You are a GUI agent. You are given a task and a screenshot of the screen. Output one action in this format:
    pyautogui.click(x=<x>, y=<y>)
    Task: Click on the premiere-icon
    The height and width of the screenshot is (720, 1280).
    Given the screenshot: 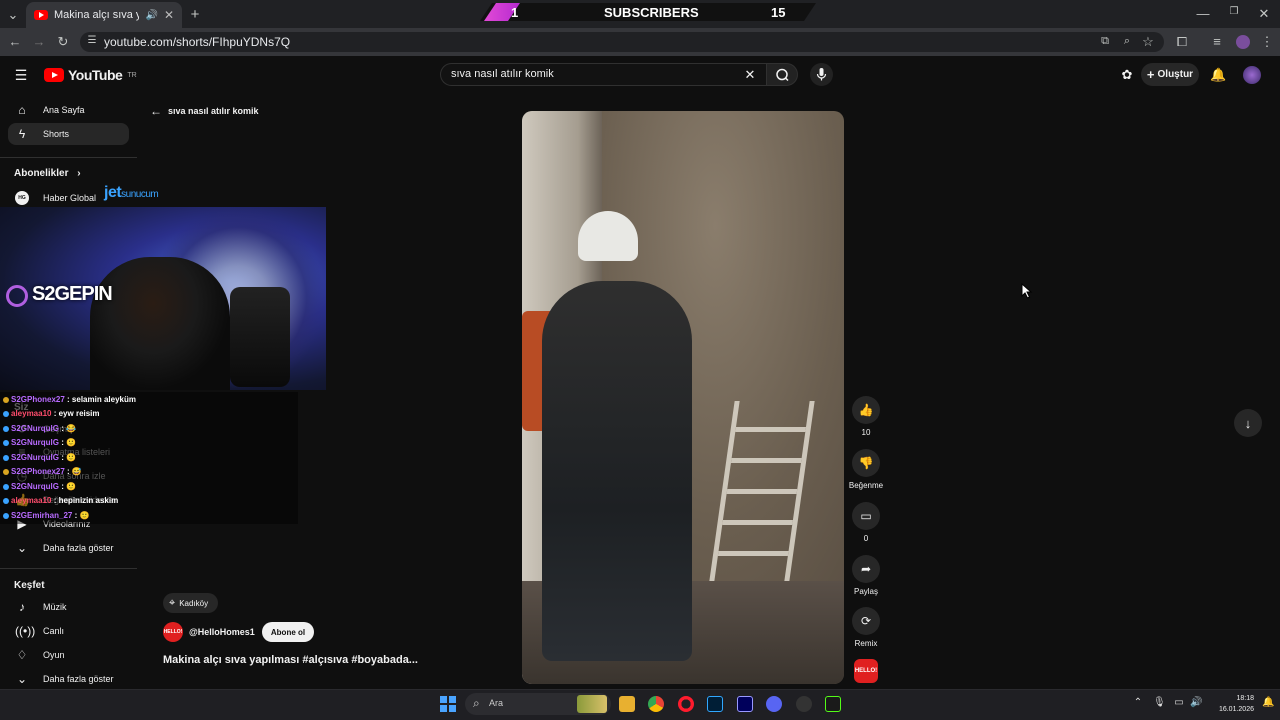 What is the action you would take?
    pyautogui.click(x=745, y=704)
    